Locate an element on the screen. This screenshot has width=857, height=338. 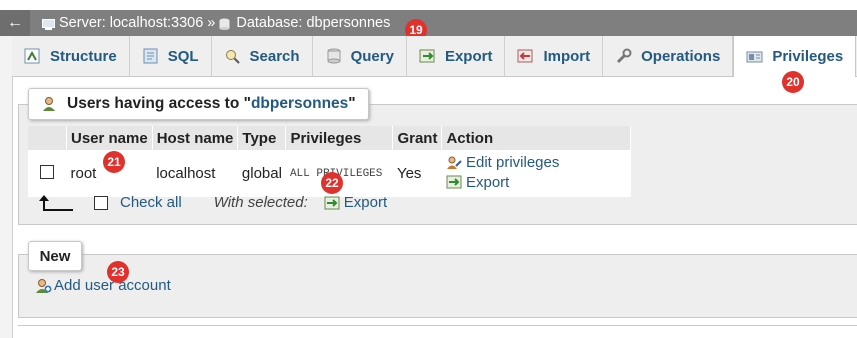
tab-label: Export is located at coordinates (469, 56).